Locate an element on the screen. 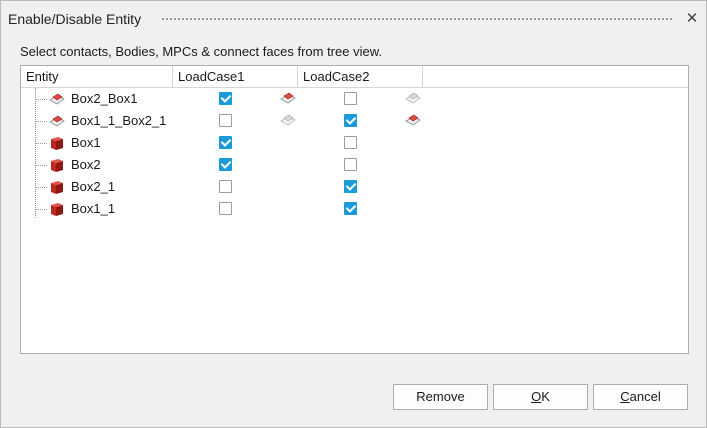 The width and height of the screenshot is (707, 428). column-header-loadcase1: LoadCase1 is located at coordinates (235, 76).